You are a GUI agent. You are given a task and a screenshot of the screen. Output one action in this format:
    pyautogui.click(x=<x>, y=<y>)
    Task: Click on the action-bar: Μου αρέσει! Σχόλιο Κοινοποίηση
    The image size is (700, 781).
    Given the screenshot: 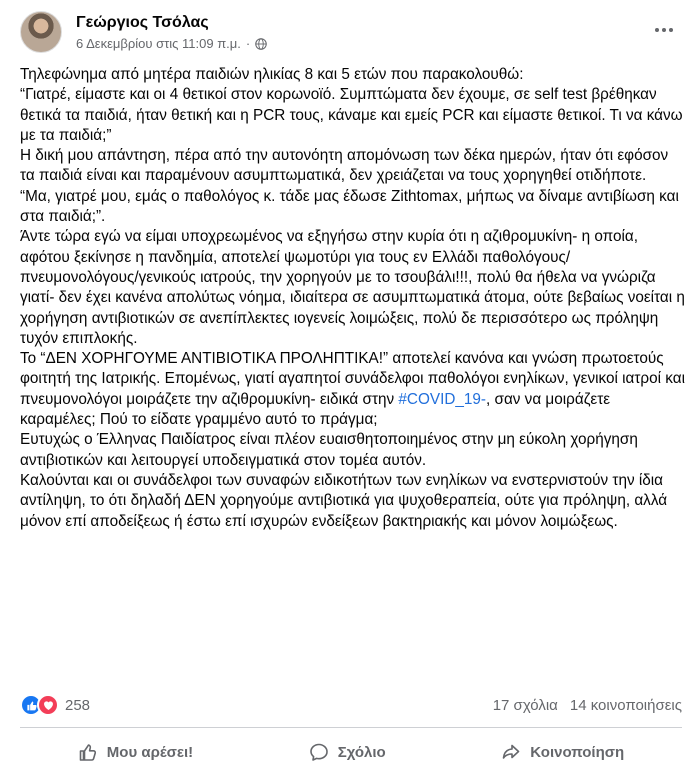 What is the action you would take?
    pyautogui.click(x=351, y=752)
    